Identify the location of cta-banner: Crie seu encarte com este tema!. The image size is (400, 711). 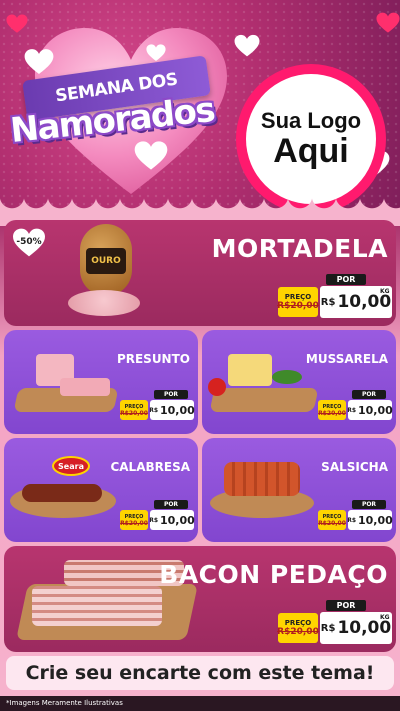
(200, 673).